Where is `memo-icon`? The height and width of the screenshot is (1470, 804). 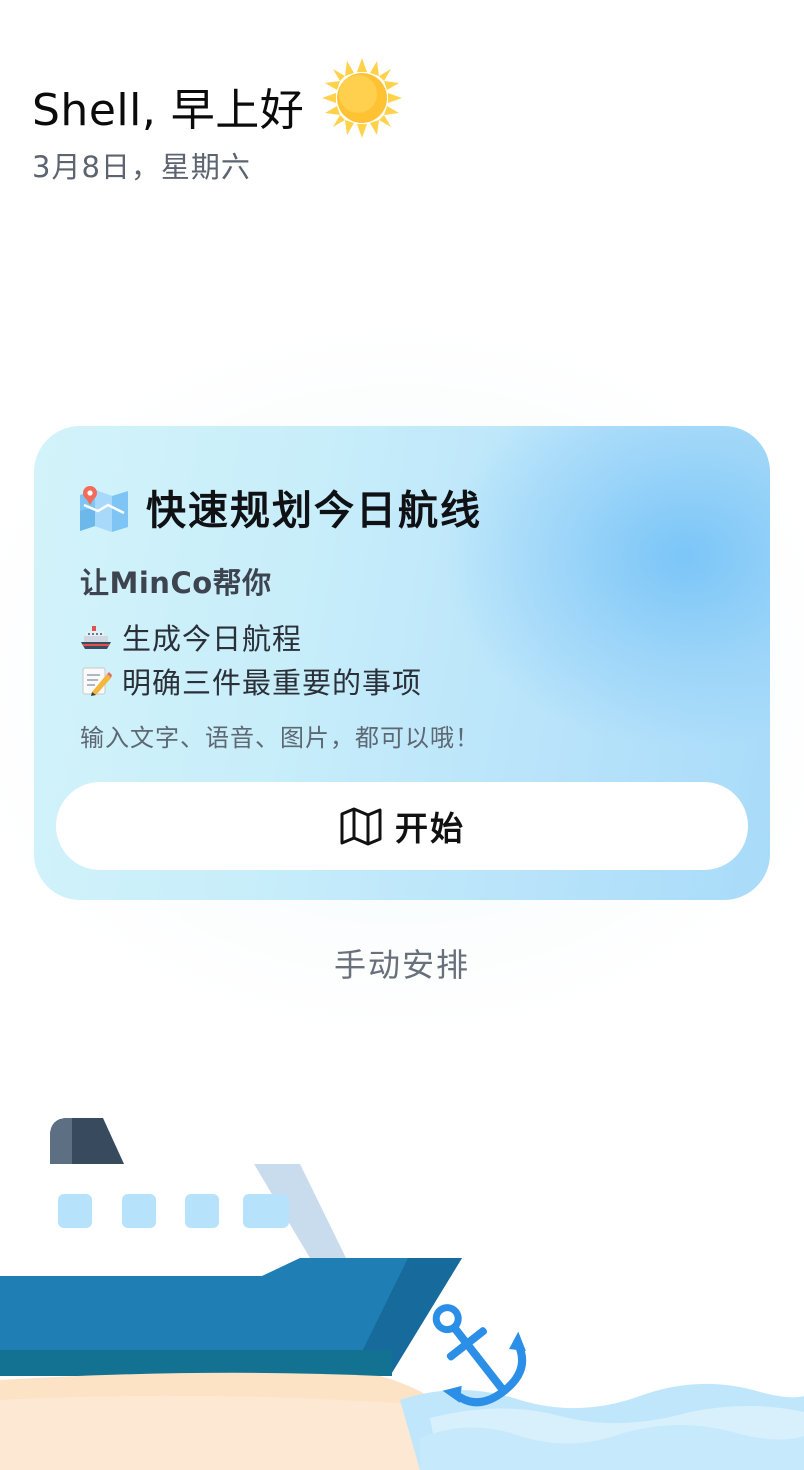 memo-icon is located at coordinates (97, 681).